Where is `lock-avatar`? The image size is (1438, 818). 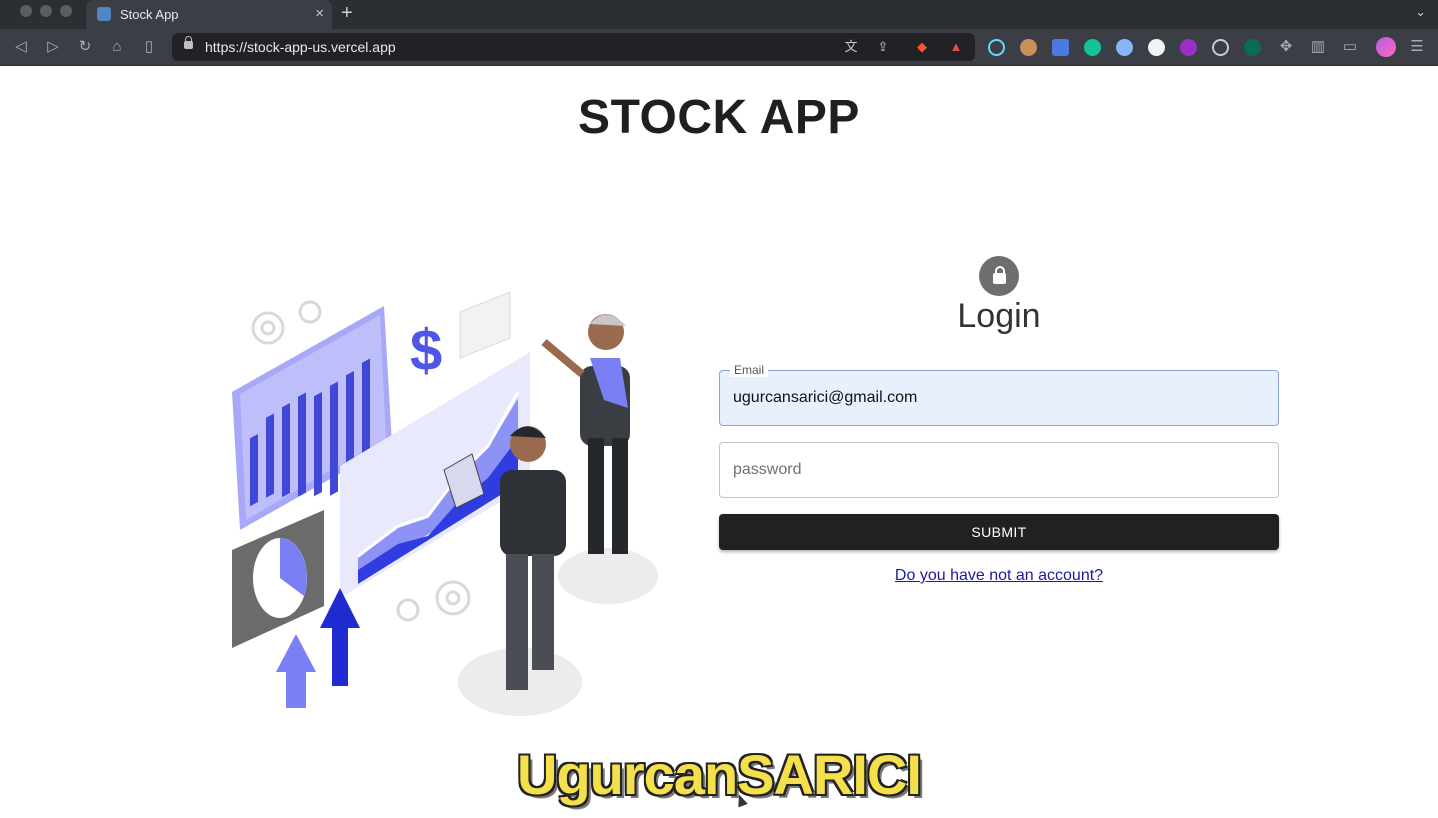
lock-avatar is located at coordinates (999, 276).